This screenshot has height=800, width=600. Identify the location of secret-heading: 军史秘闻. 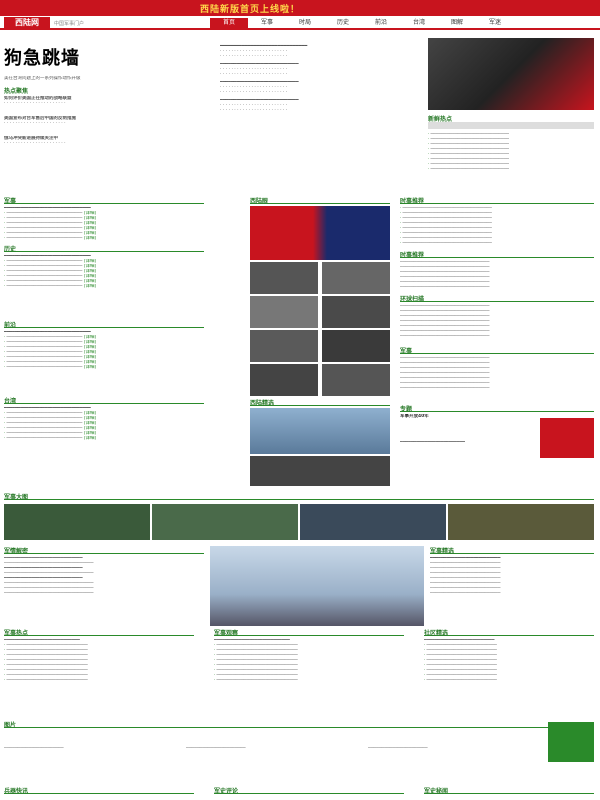
(436, 791).